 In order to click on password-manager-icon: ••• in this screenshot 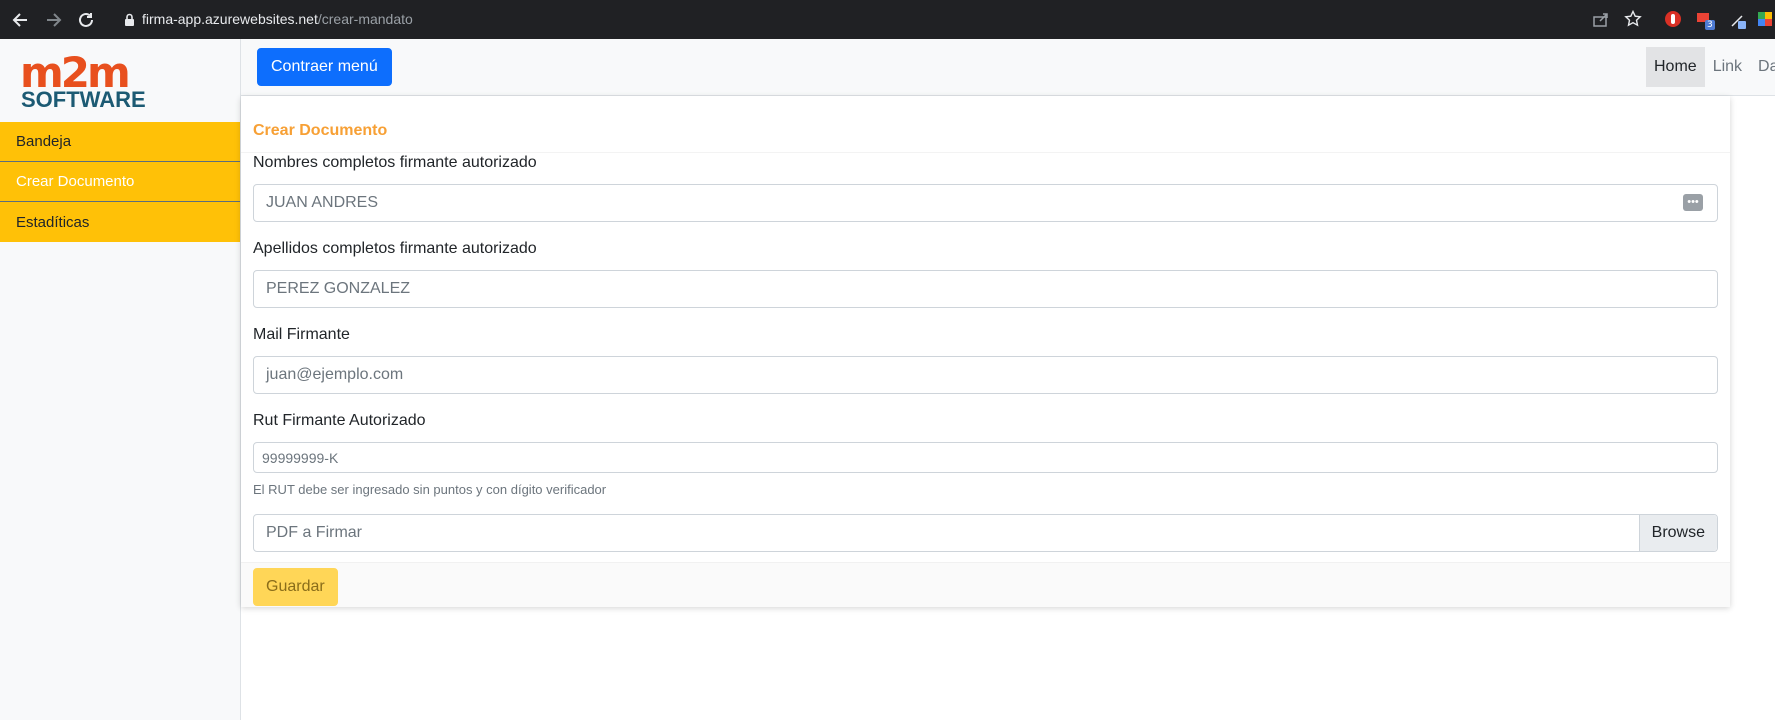, I will do `click(1693, 202)`.